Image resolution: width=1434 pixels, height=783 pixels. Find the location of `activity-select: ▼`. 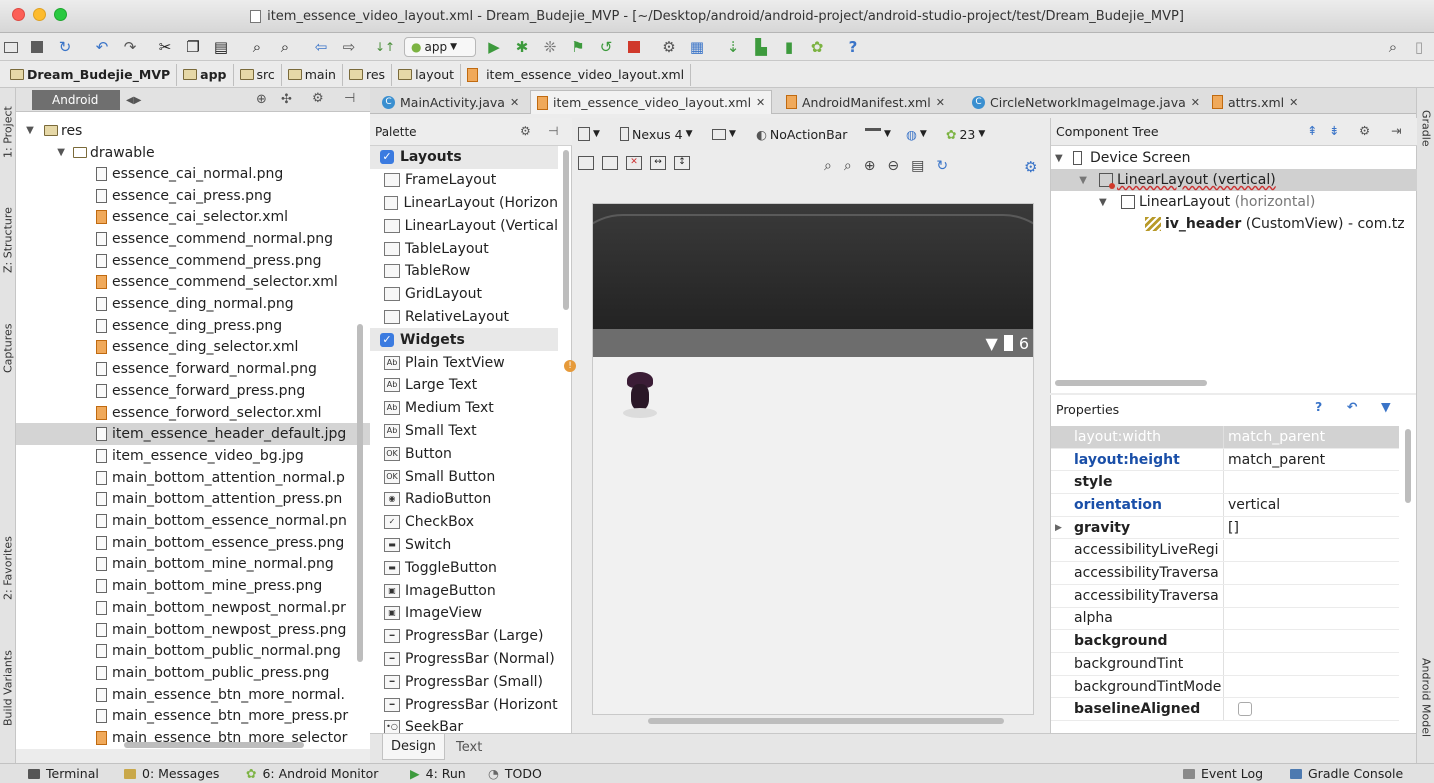

activity-select: ▼ is located at coordinates (878, 134).